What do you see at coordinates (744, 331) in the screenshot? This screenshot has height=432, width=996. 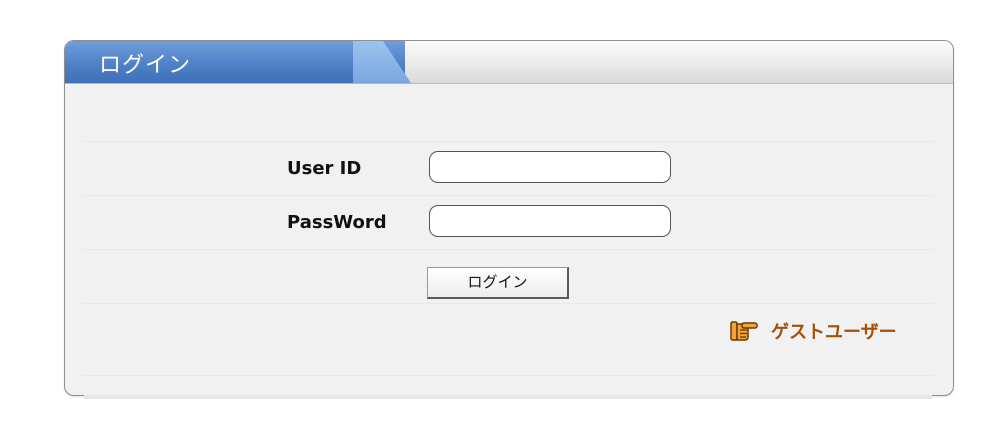 I see `pointing-hand-icon` at bounding box center [744, 331].